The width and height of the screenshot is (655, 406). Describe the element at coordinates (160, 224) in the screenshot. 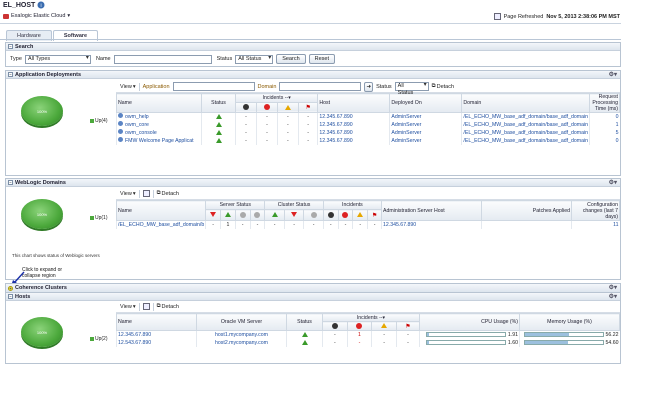

I see `domain-name-link: /EL_ECHO_MW_base_adf_domain/b` at that location.